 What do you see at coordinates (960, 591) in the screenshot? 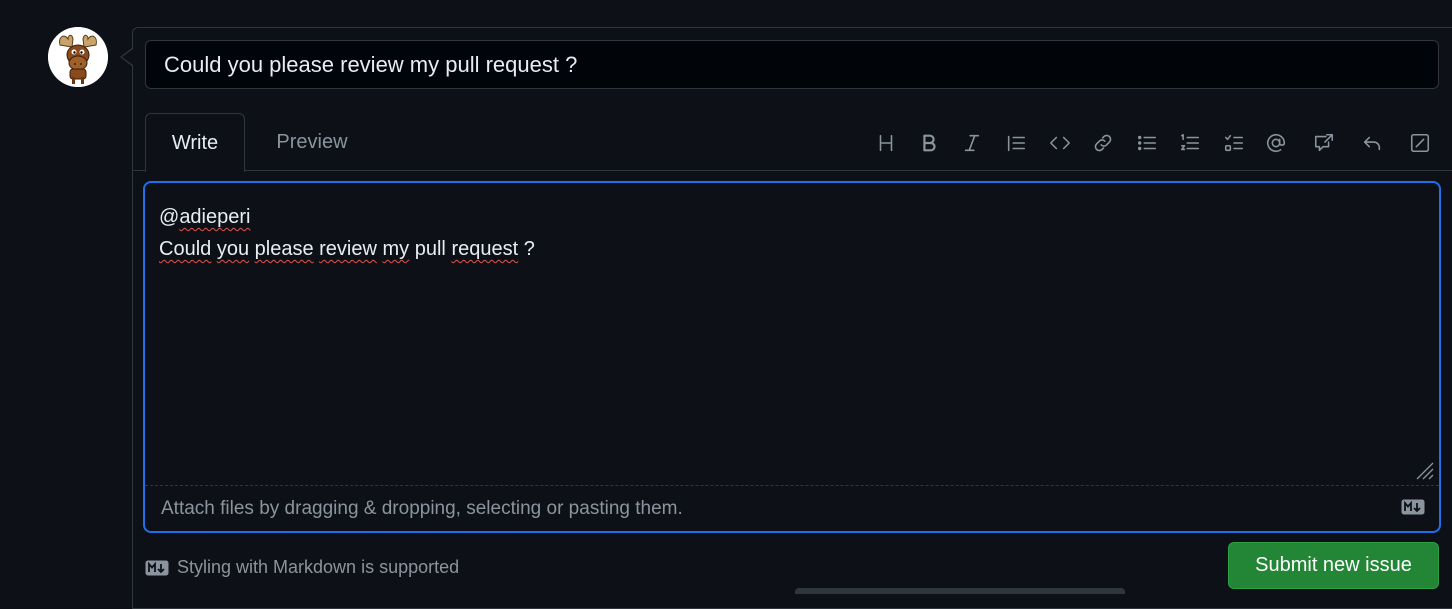
I see `scroll-indicator` at bounding box center [960, 591].